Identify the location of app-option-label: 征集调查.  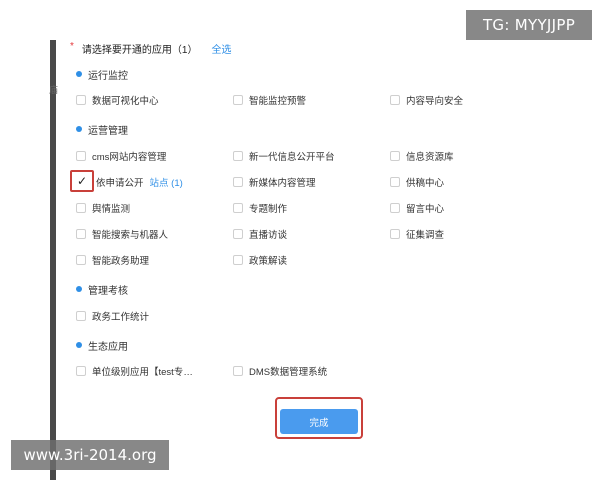
(425, 235).